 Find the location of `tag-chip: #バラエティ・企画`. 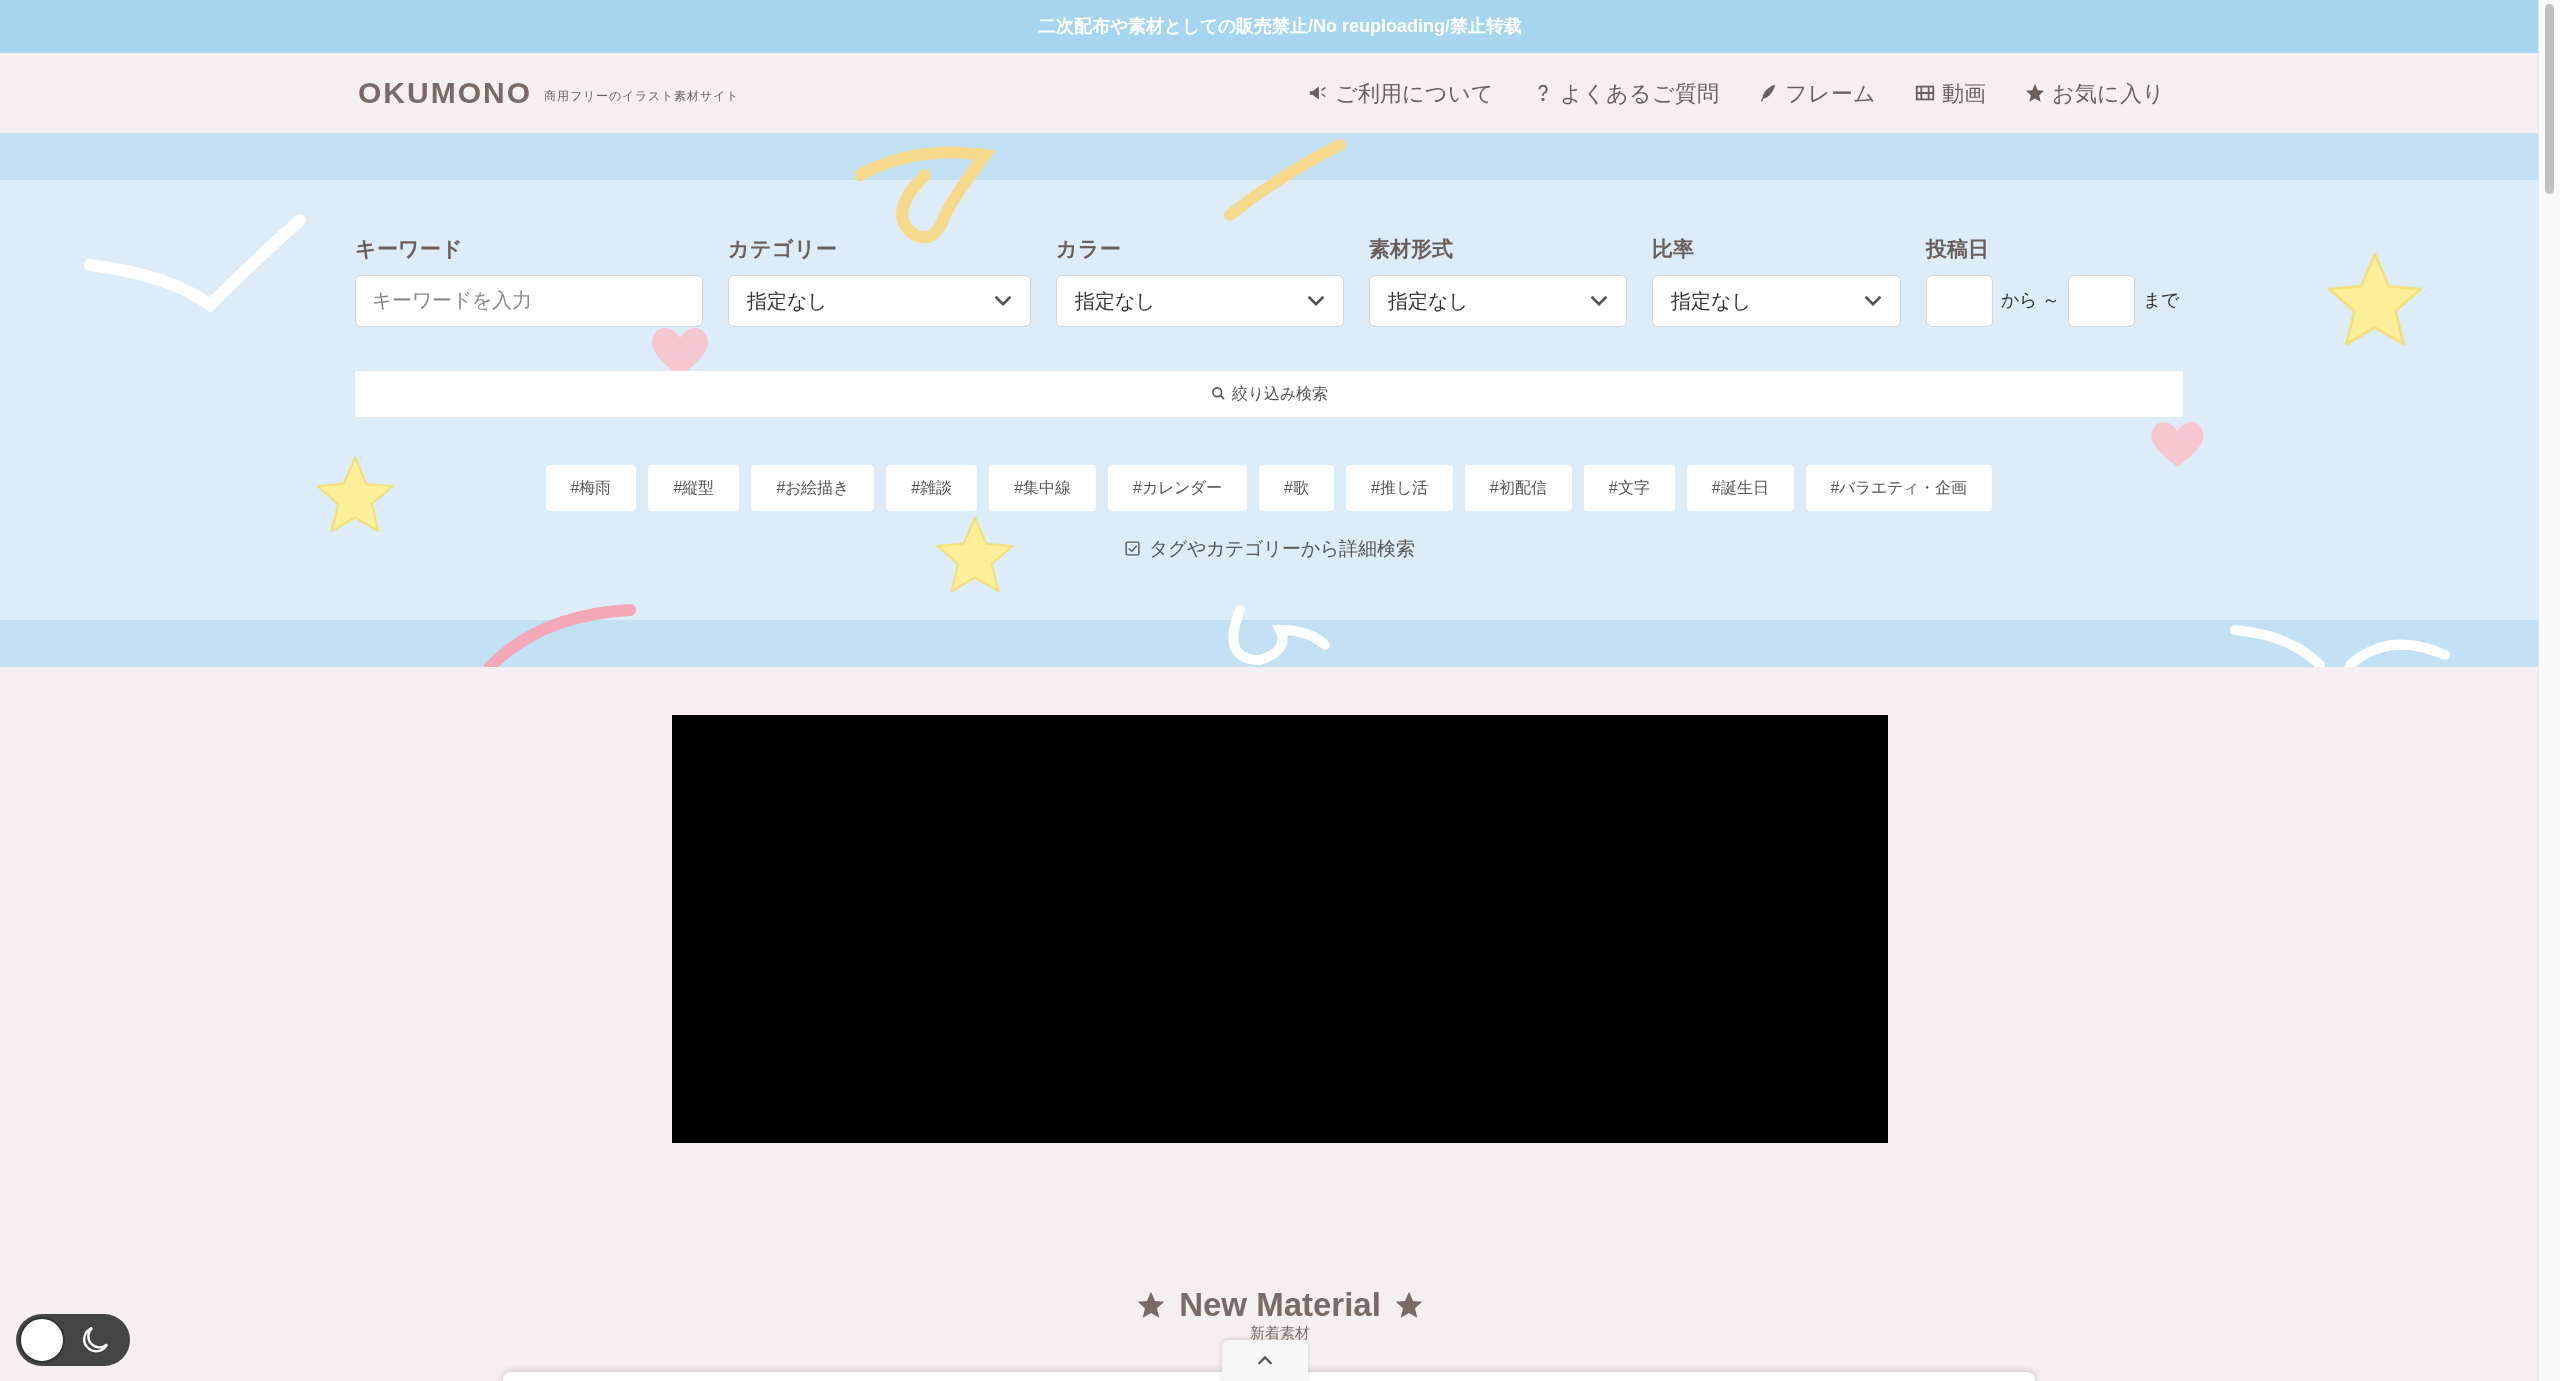

tag-chip: #バラエティ・企画 is located at coordinates (1899, 487).